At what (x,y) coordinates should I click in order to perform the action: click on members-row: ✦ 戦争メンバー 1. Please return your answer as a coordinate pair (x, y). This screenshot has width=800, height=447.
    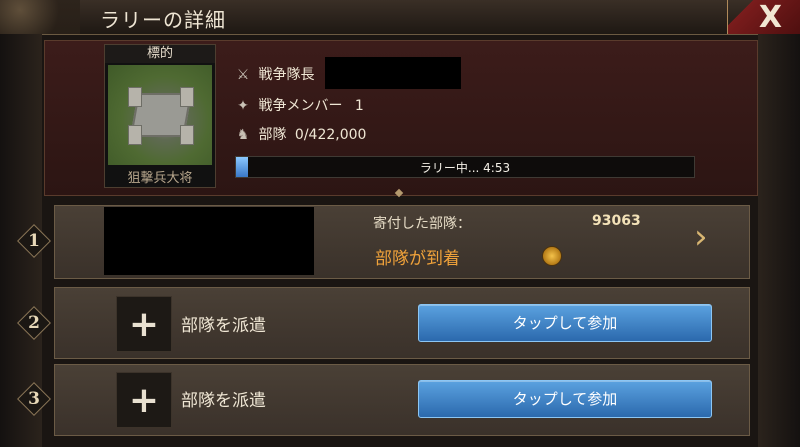
    Looking at the image, I should click on (298, 108).